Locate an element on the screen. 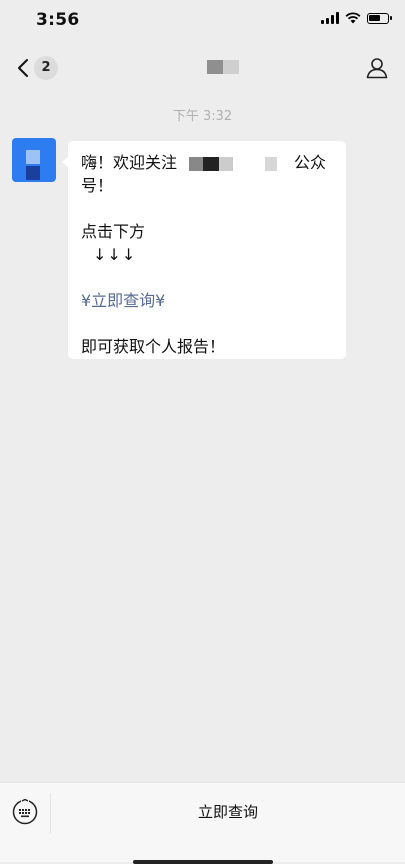 This screenshot has height=864, width=405. home-indicator is located at coordinates (203, 862).